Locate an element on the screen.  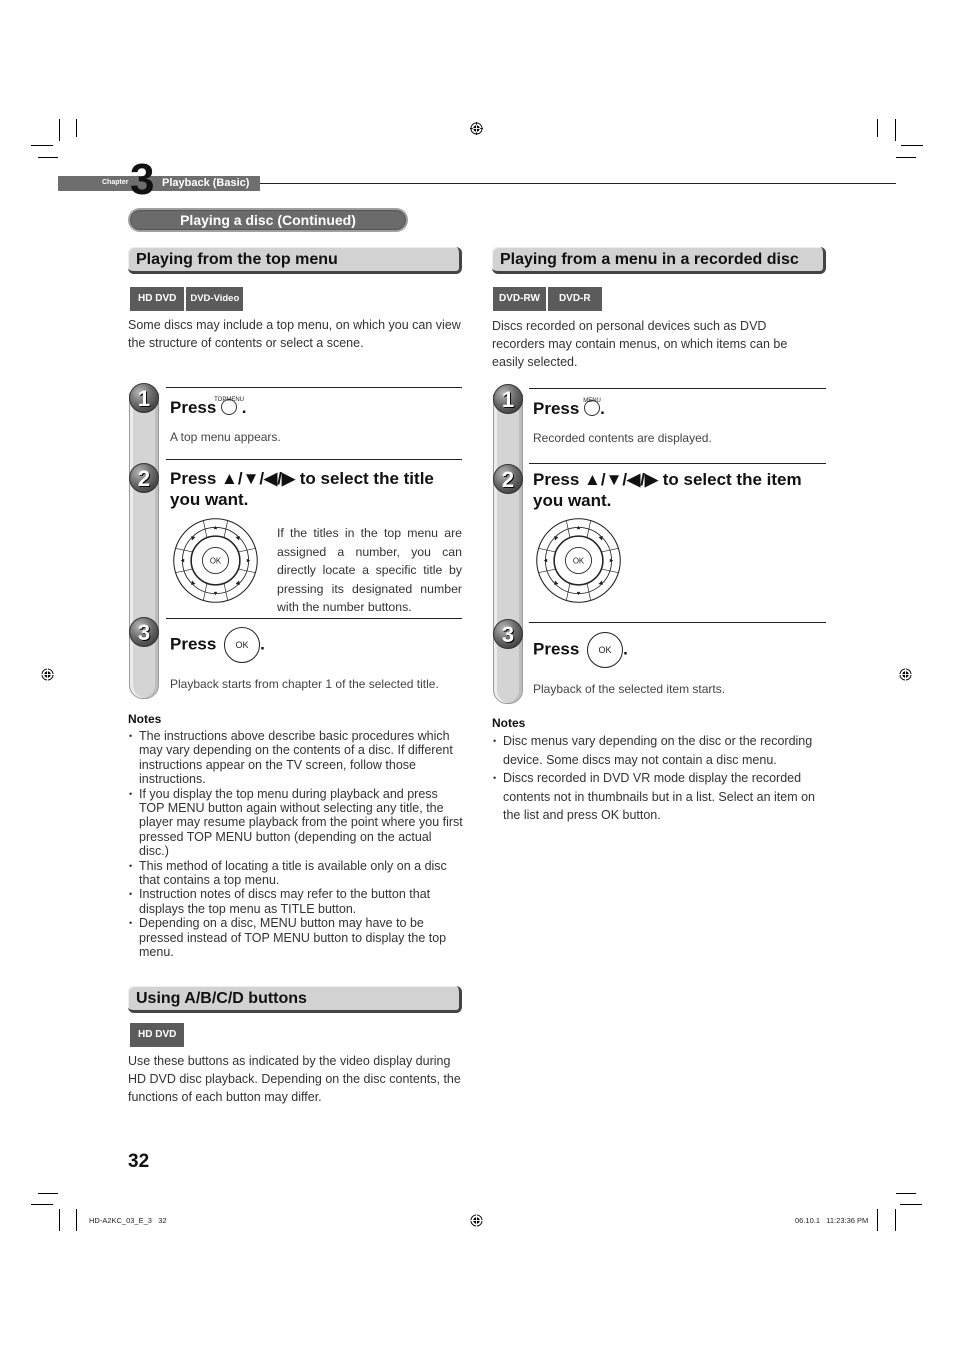
right-disc-badges: DVD-RW DVD-R is located at coordinates (547, 299).